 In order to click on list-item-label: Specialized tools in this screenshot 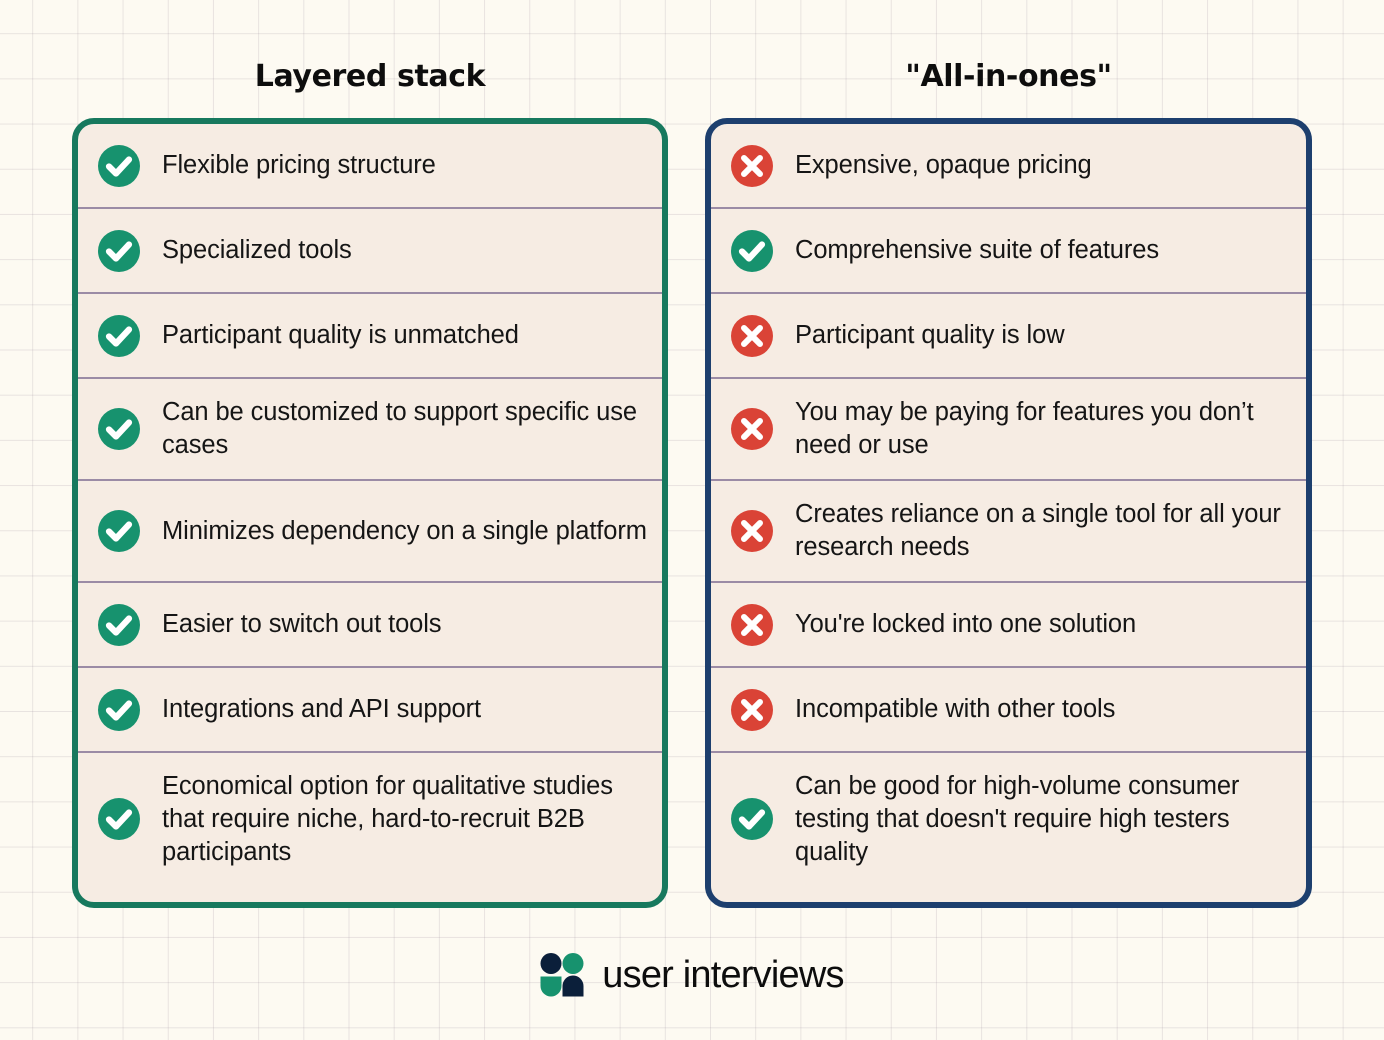, I will do `click(257, 250)`.